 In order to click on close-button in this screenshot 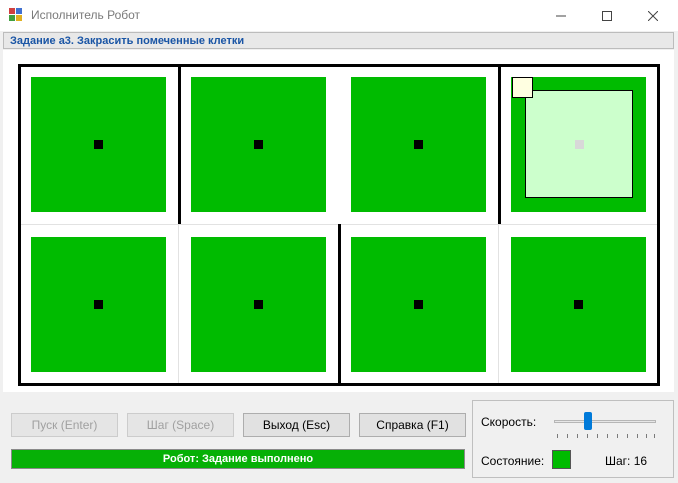, I will do `click(653, 15)`.